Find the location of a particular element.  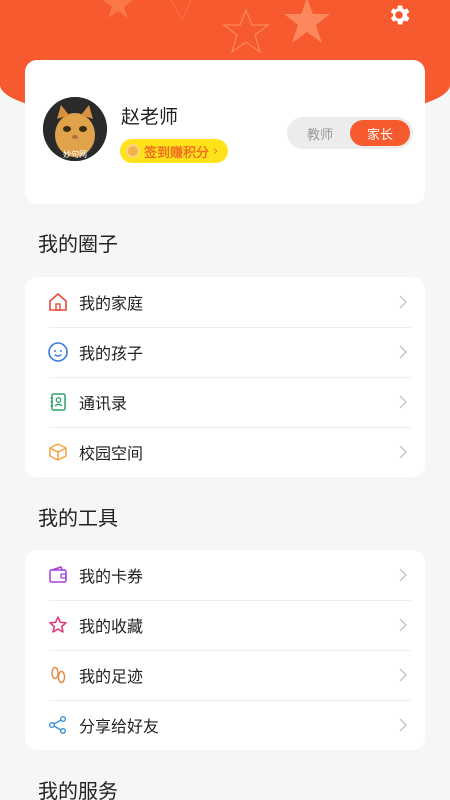

menu-item-my-favorites: 我的收藏 is located at coordinates (225, 625).